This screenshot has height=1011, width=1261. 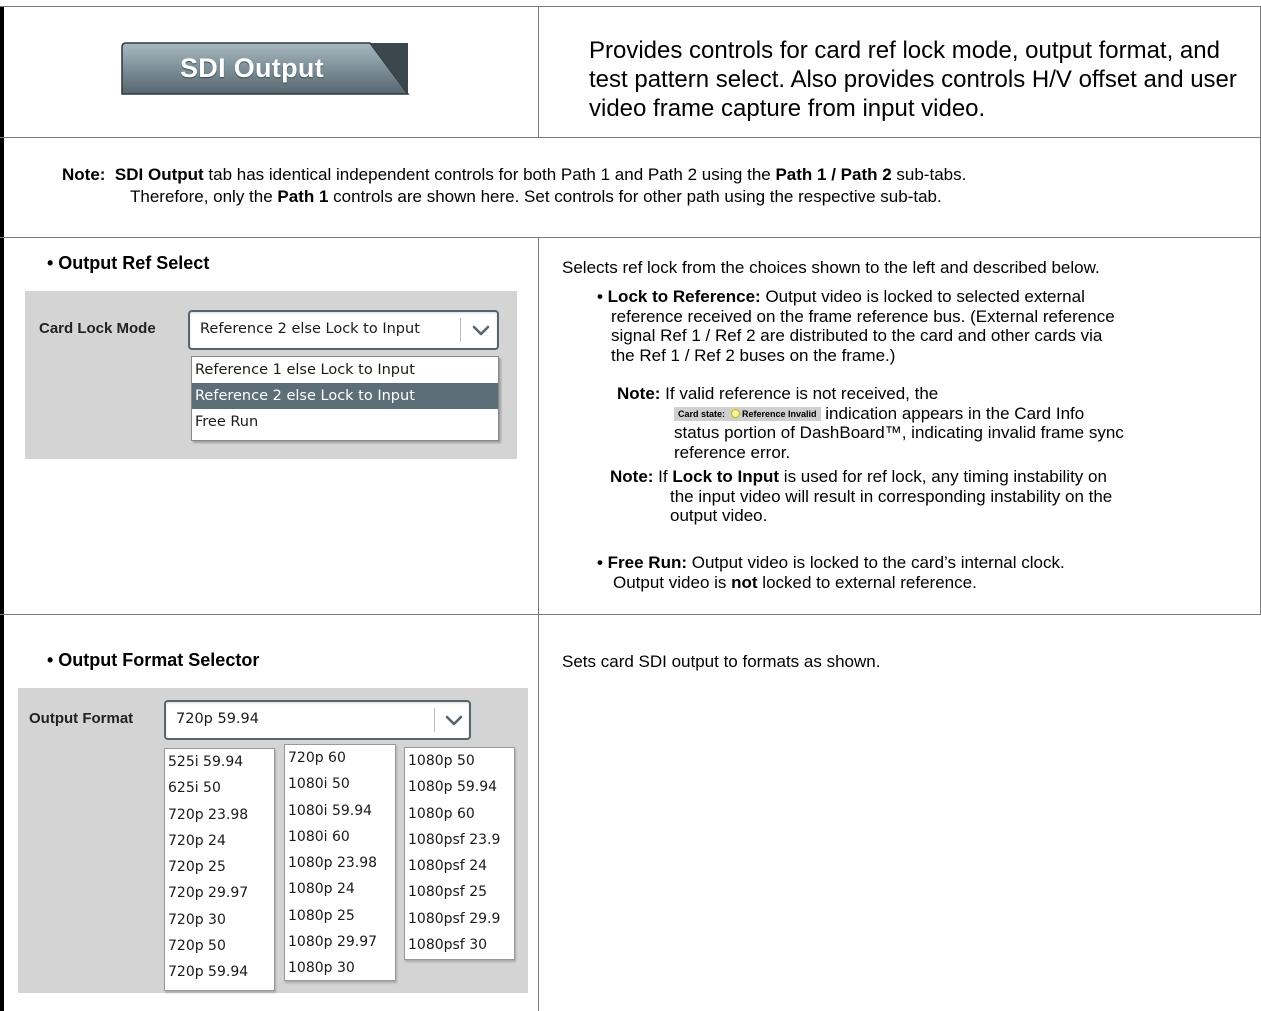 What do you see at coordinates (310, 329) in the screenshot?
I see `card-lock-mode-value: Reference 2 else Lock to Input` at bounding box center [310, 329].